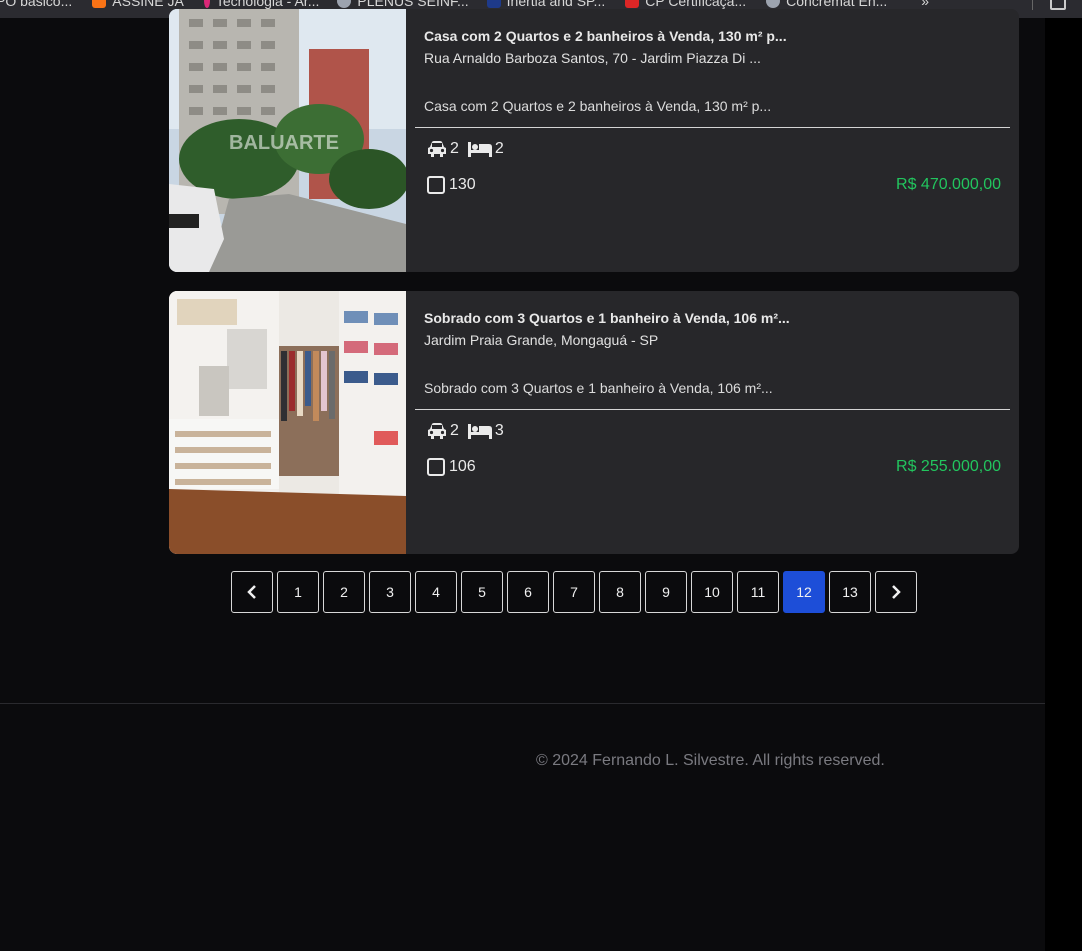 The image size is (1082, 951). I want to click on folder-icon, so click(1058, 5).